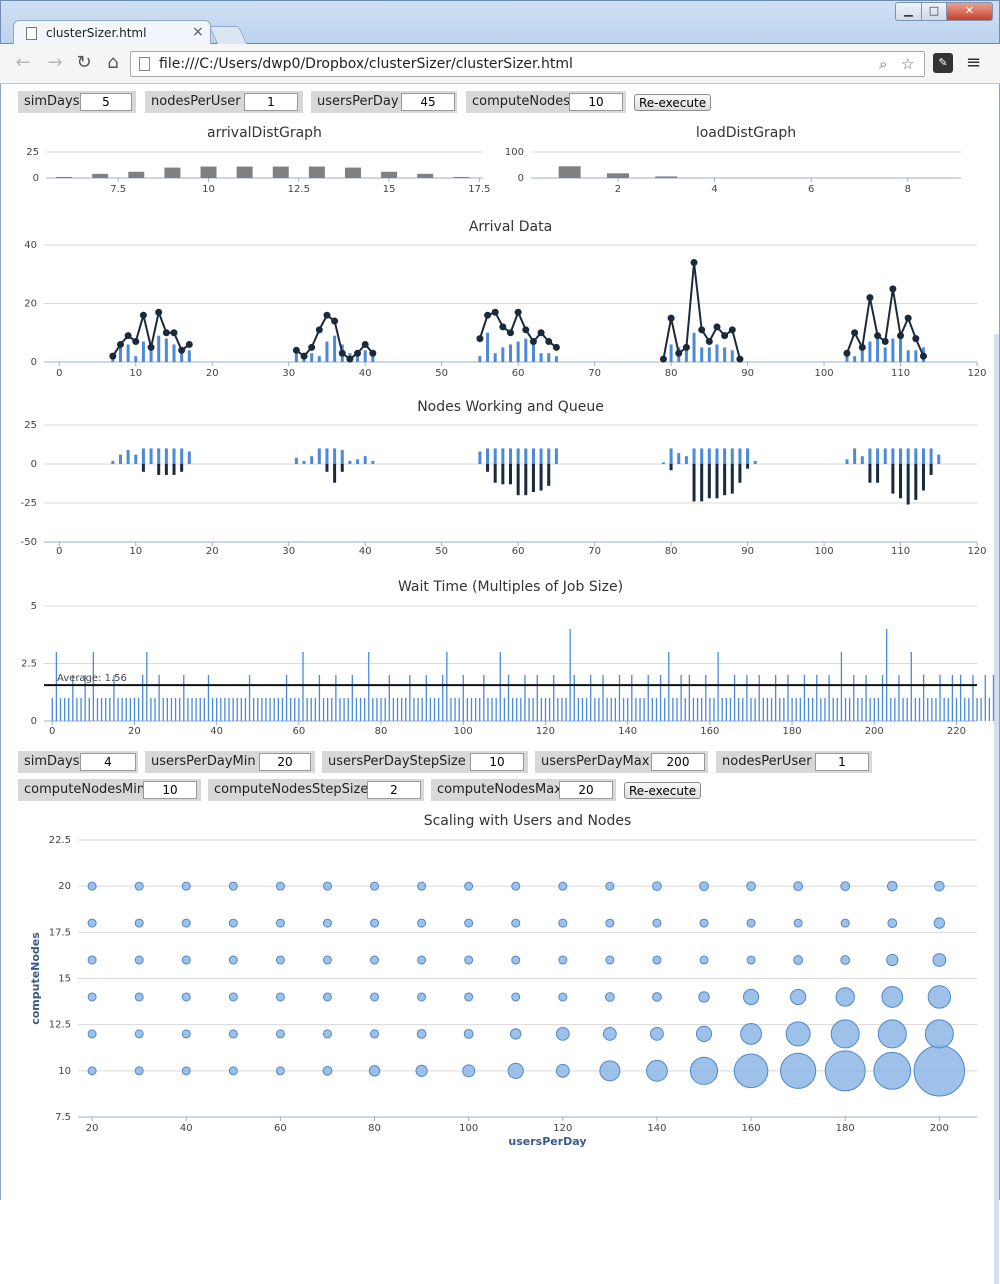  Describe the element at coordinates (228, 35) in the screenshot. I see `new-tab-button` at that location.